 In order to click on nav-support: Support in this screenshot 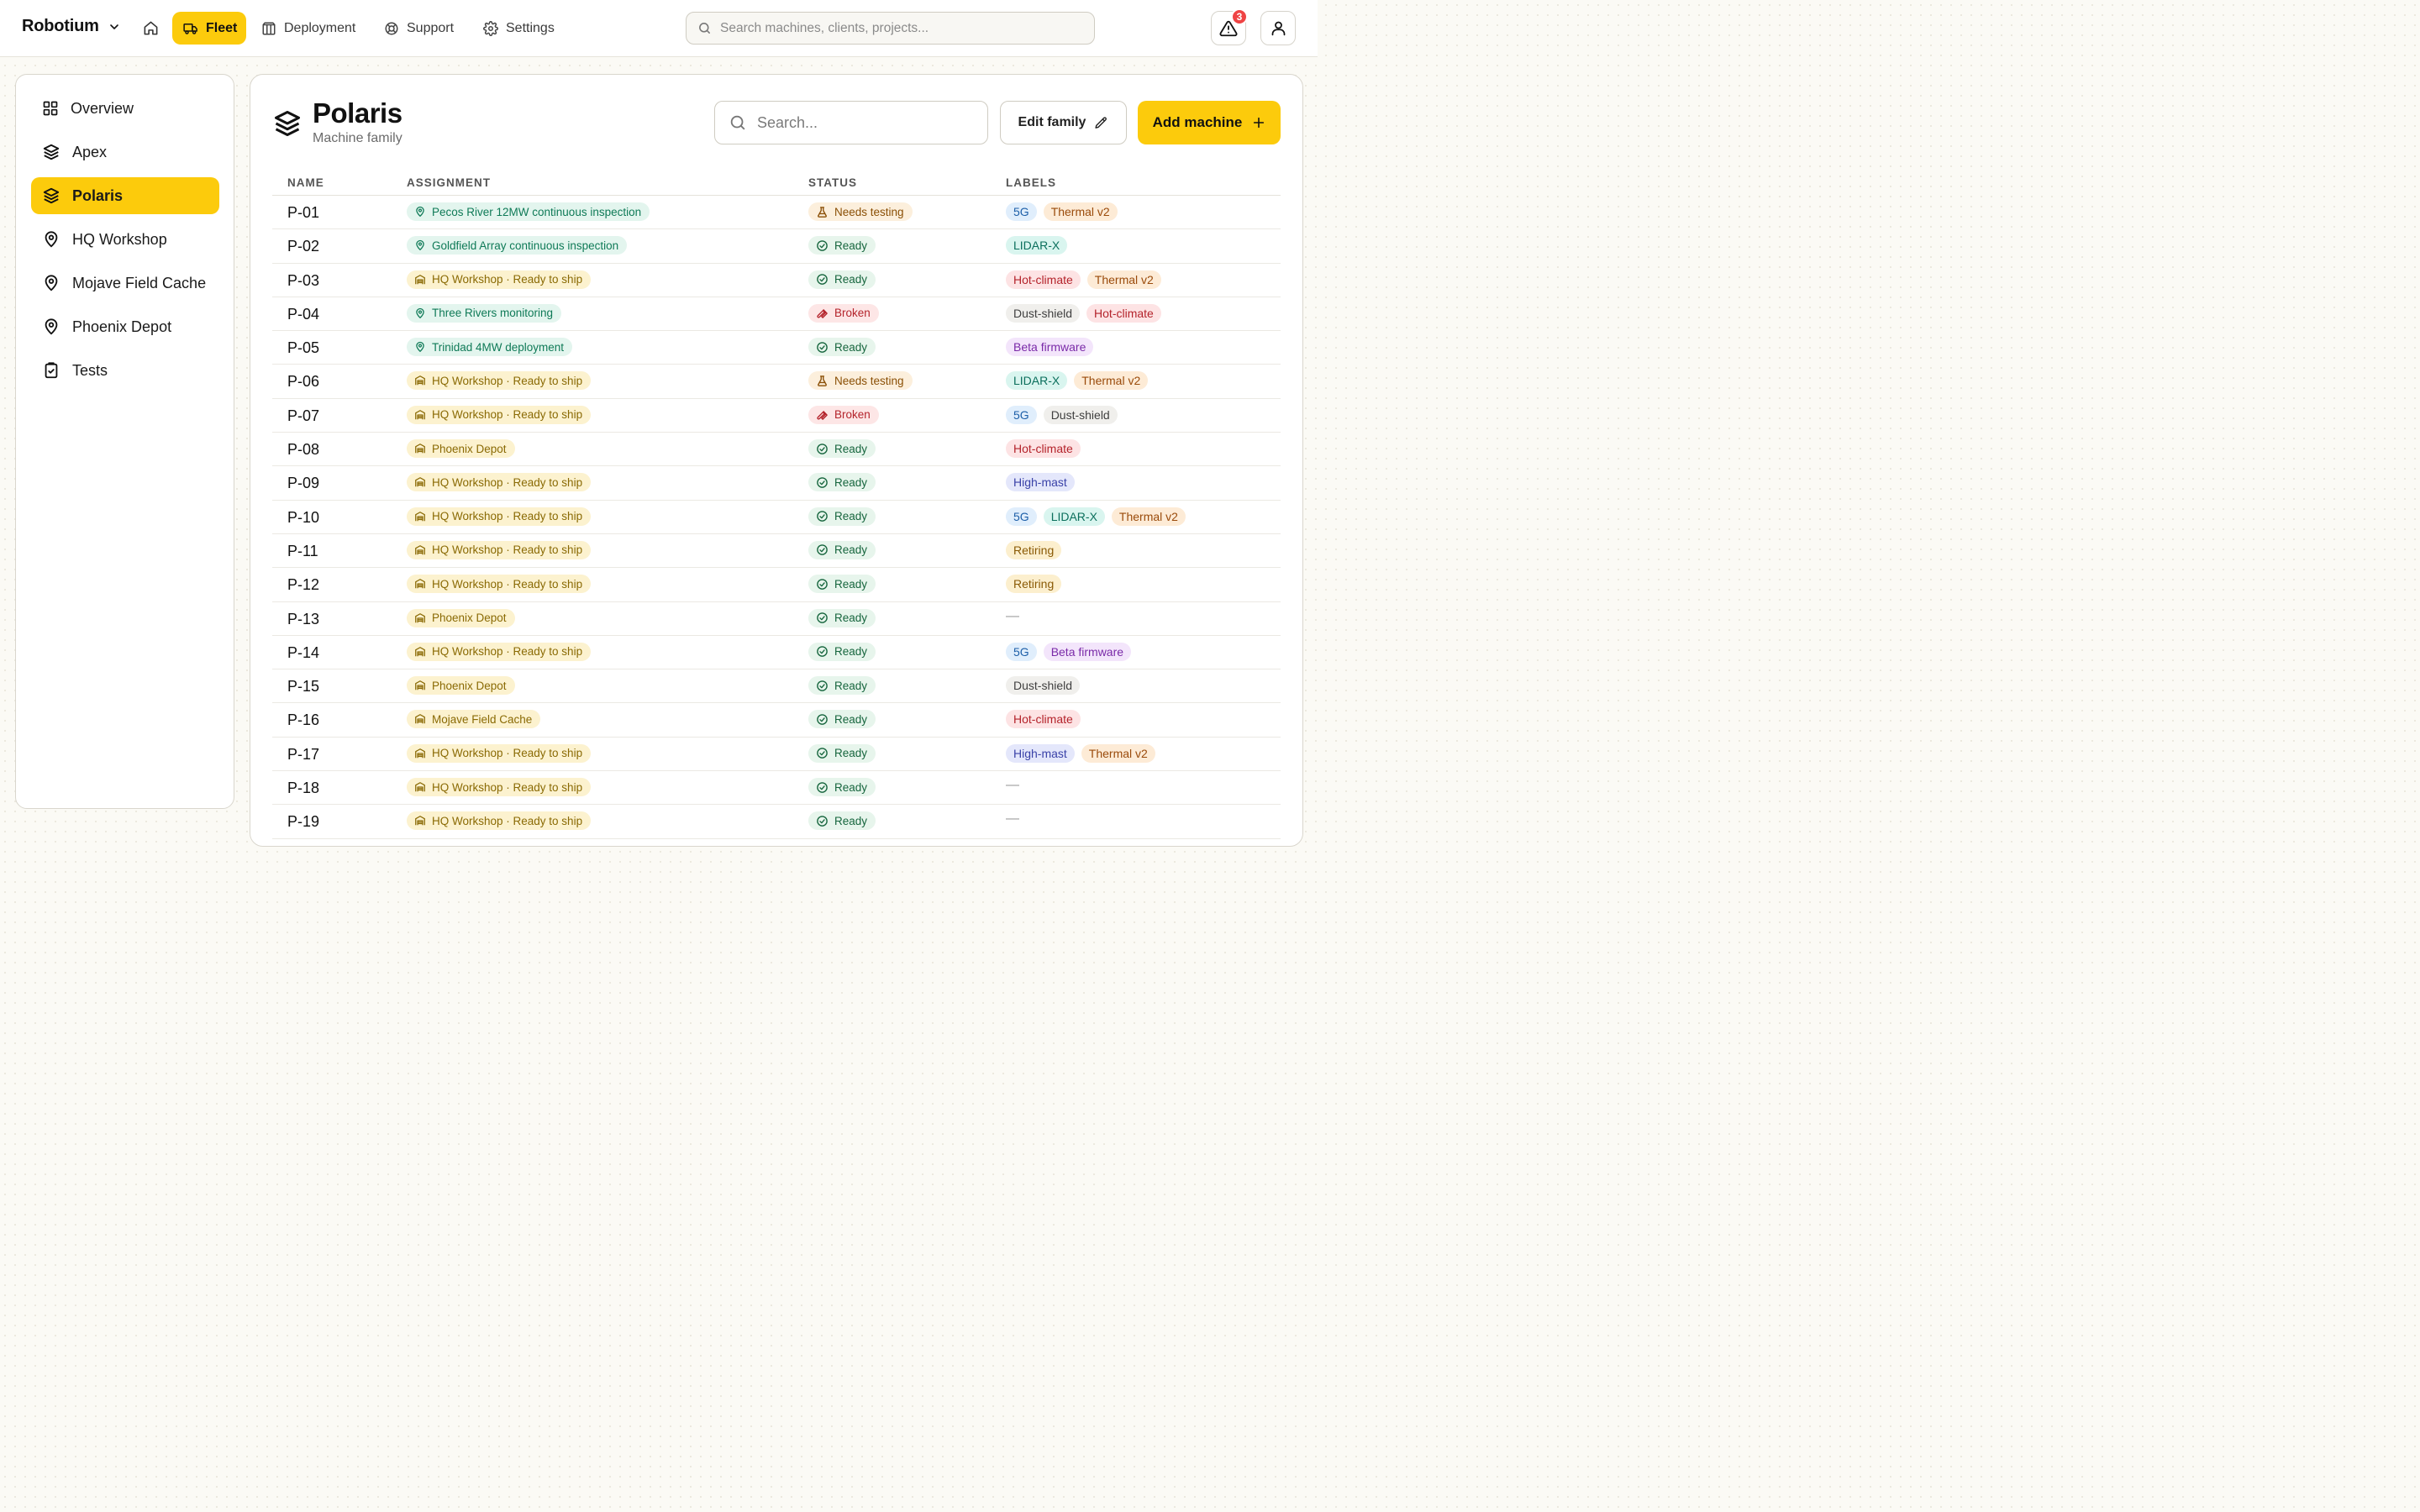, I will do `click(419, 28)`.